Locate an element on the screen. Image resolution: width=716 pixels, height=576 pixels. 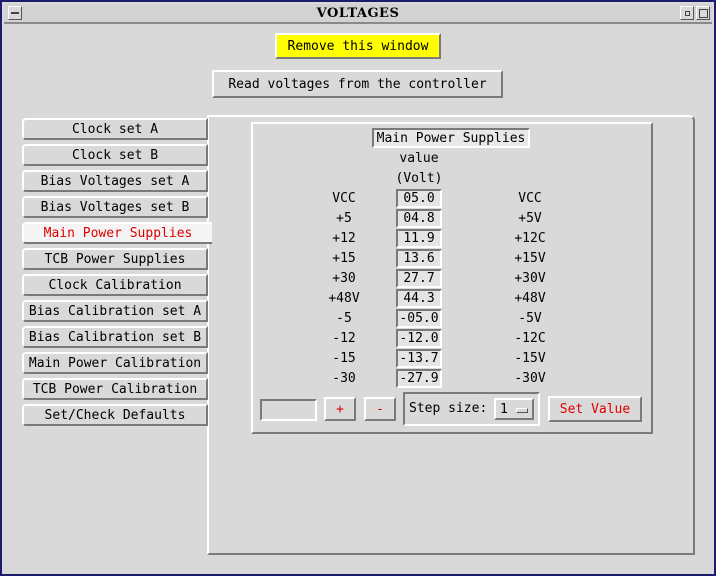
increment-button: + is located at coordinates (340, 409).